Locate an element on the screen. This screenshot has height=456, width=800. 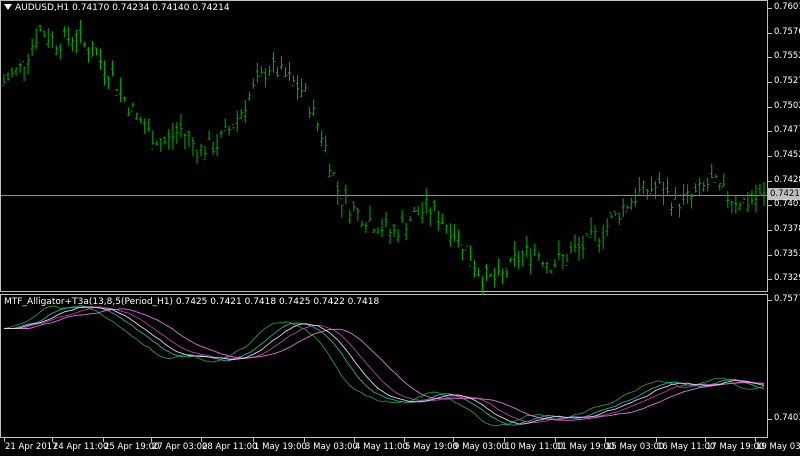
y-axis-label: 0.75020 is located at coordinates (787, 105).